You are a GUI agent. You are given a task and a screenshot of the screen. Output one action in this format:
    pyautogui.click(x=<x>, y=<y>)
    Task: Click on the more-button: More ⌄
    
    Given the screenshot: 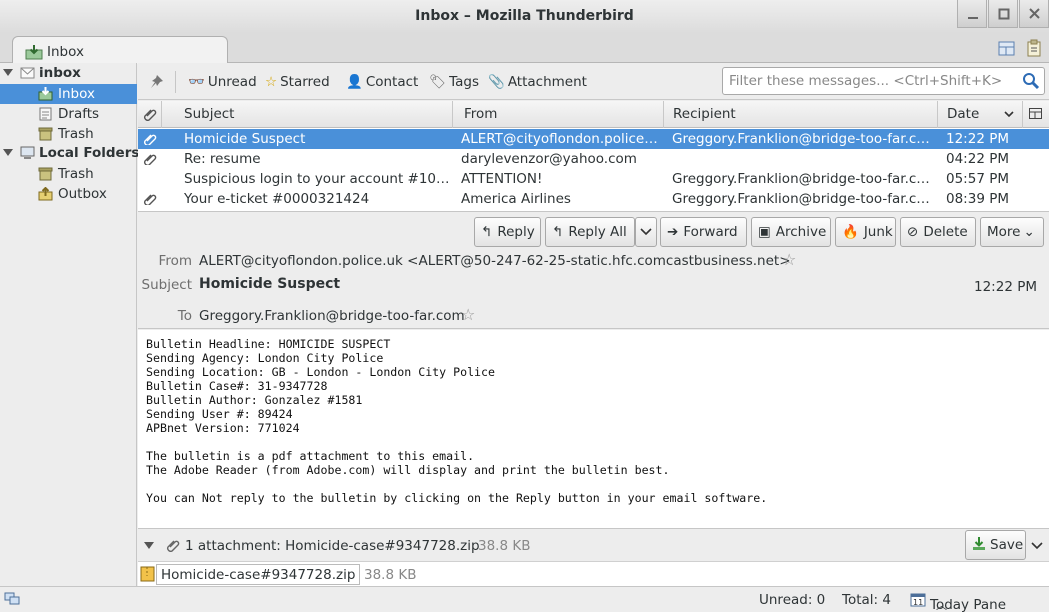 What is the action you would take?
    pyautogui.click(x=1012, y=232)
    